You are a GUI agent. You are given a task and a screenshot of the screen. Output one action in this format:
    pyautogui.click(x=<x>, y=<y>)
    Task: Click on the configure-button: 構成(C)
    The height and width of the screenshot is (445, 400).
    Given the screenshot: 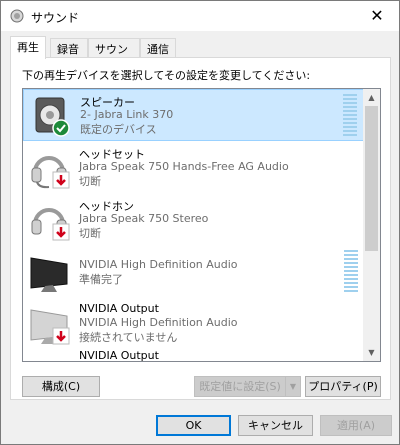 What is the action you would take?
    pyautogui.click(x=61, y=386)
    